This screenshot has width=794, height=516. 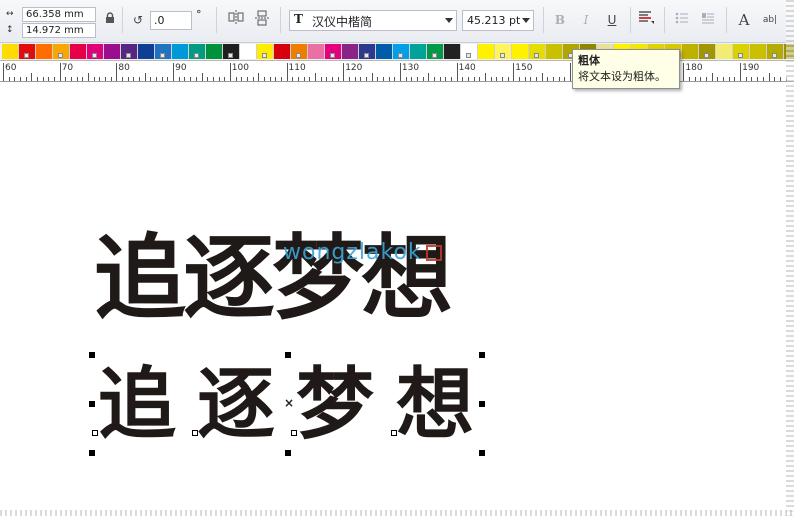 I want to click on rotate-button: ↺, so click(x=138, y=20).